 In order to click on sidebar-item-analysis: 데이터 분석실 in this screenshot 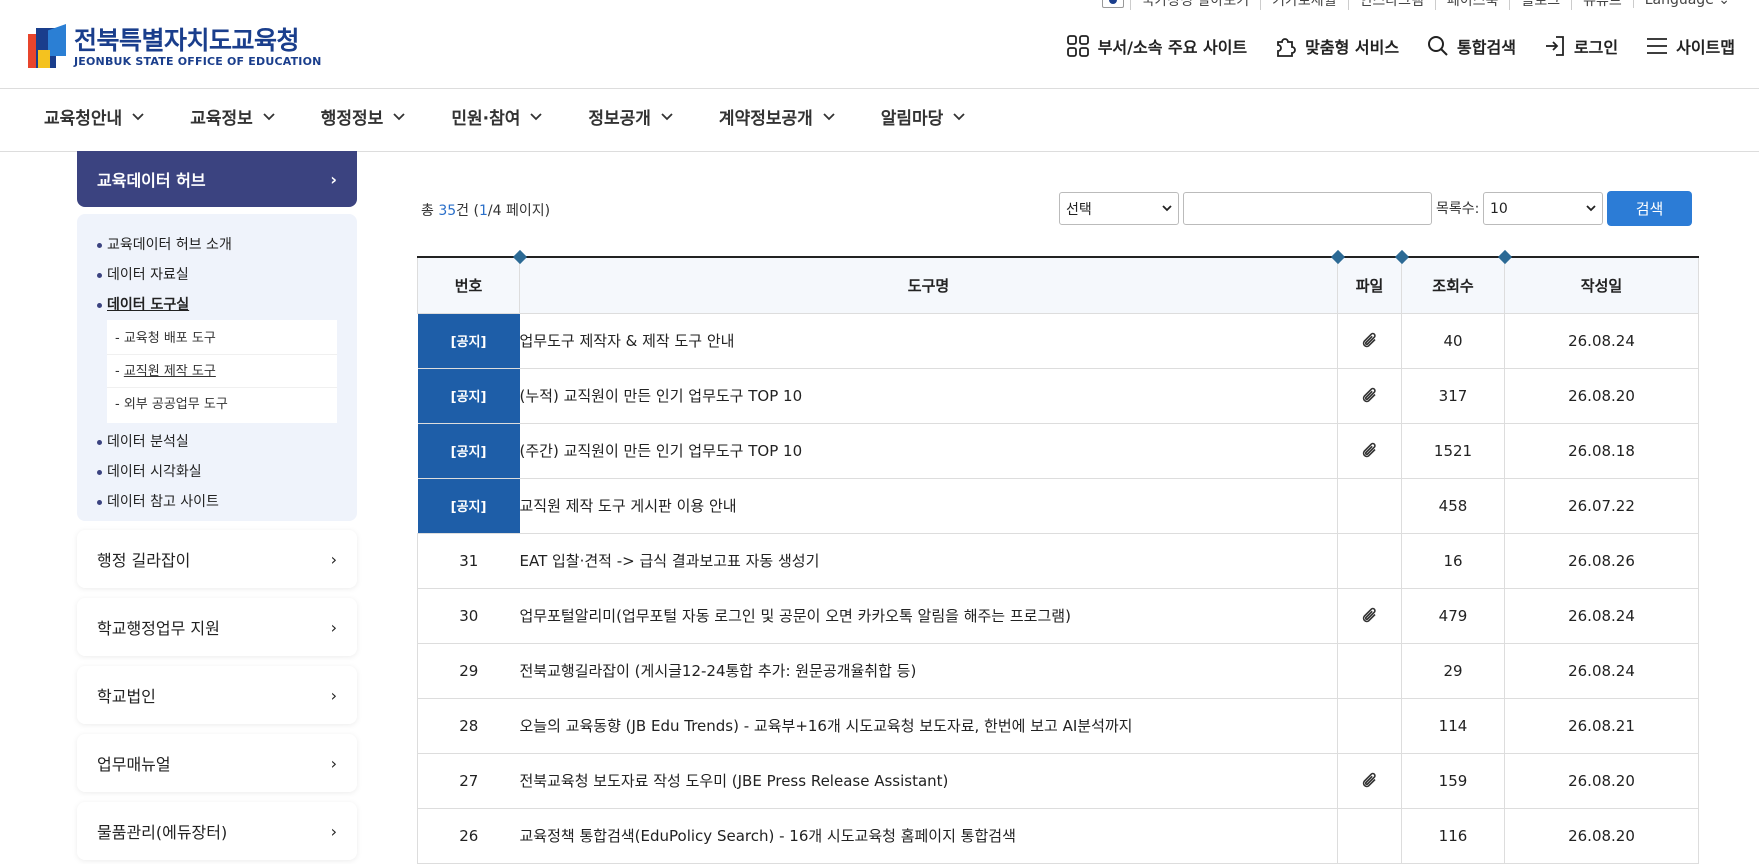, I will do `click(227, 442)`.